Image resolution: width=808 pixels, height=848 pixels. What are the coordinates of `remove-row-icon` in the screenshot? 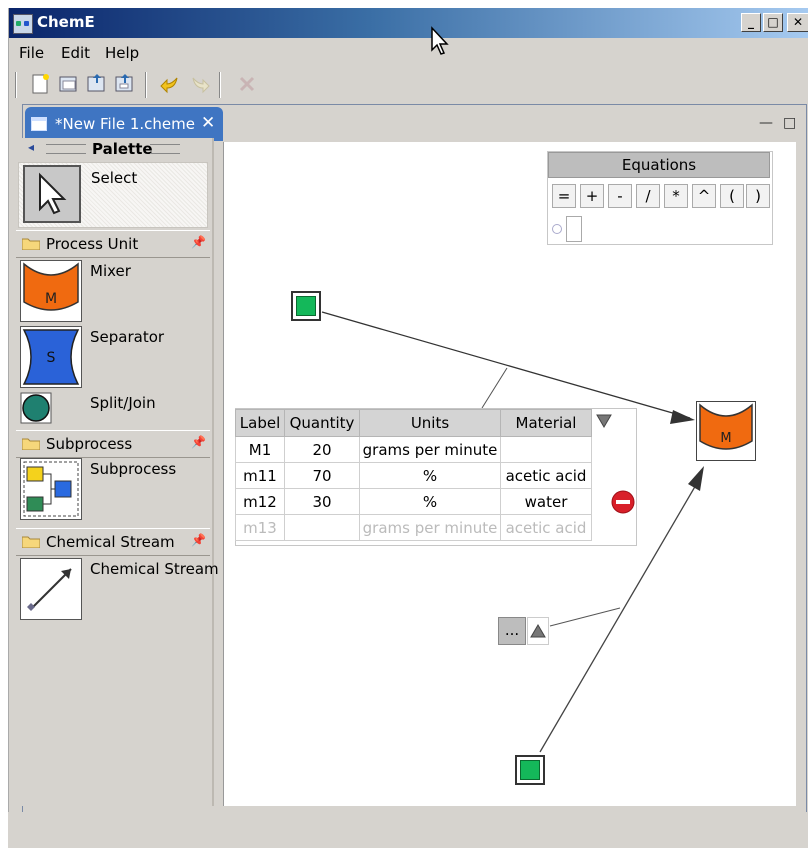 It's located at (623, 502).